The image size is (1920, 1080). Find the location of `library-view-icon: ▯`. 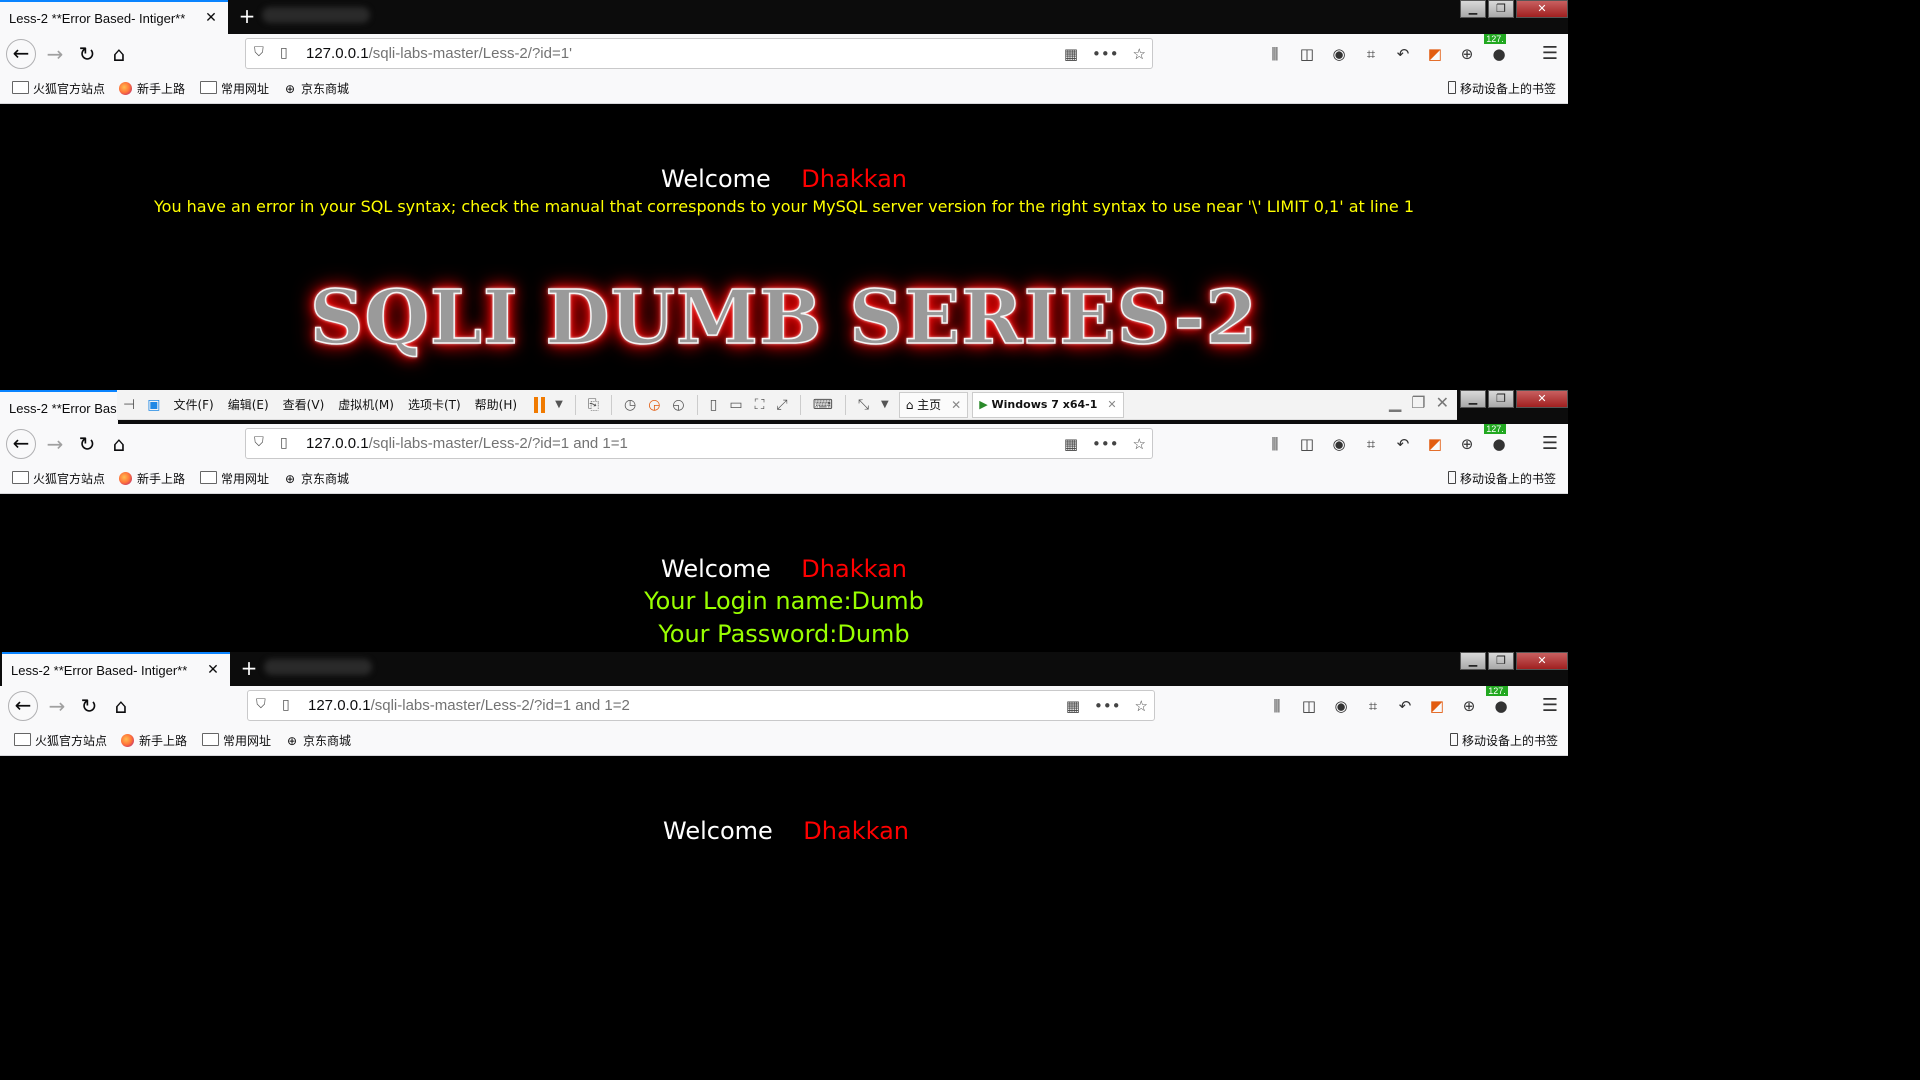

library-view-icon: ▯ is located at coordinates (714, 405).